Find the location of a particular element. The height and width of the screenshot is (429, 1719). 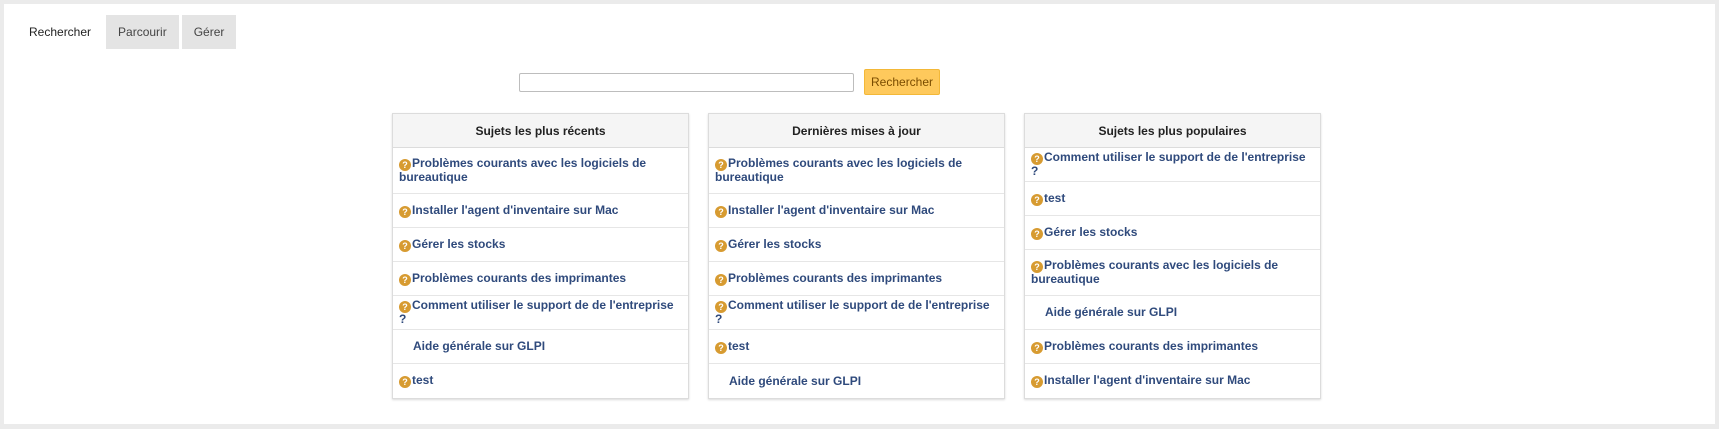

tab-rechercher: Rechercher is located at coordinates (60, 32).